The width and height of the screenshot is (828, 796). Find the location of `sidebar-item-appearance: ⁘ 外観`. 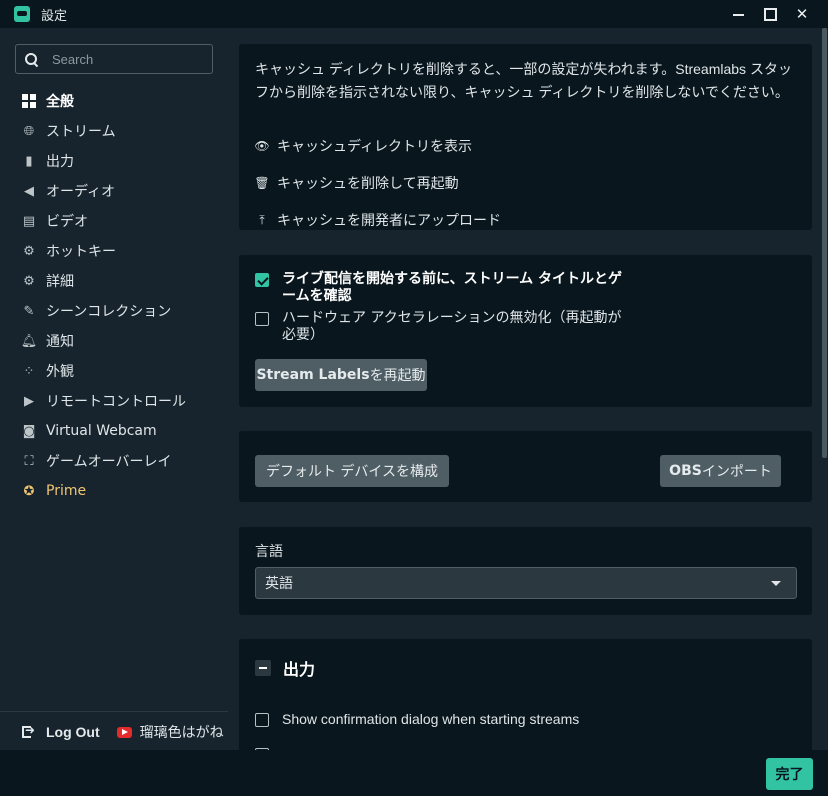

sidebar-item-appearance: ⁘ 外観 is located at coordinates (114, 371).